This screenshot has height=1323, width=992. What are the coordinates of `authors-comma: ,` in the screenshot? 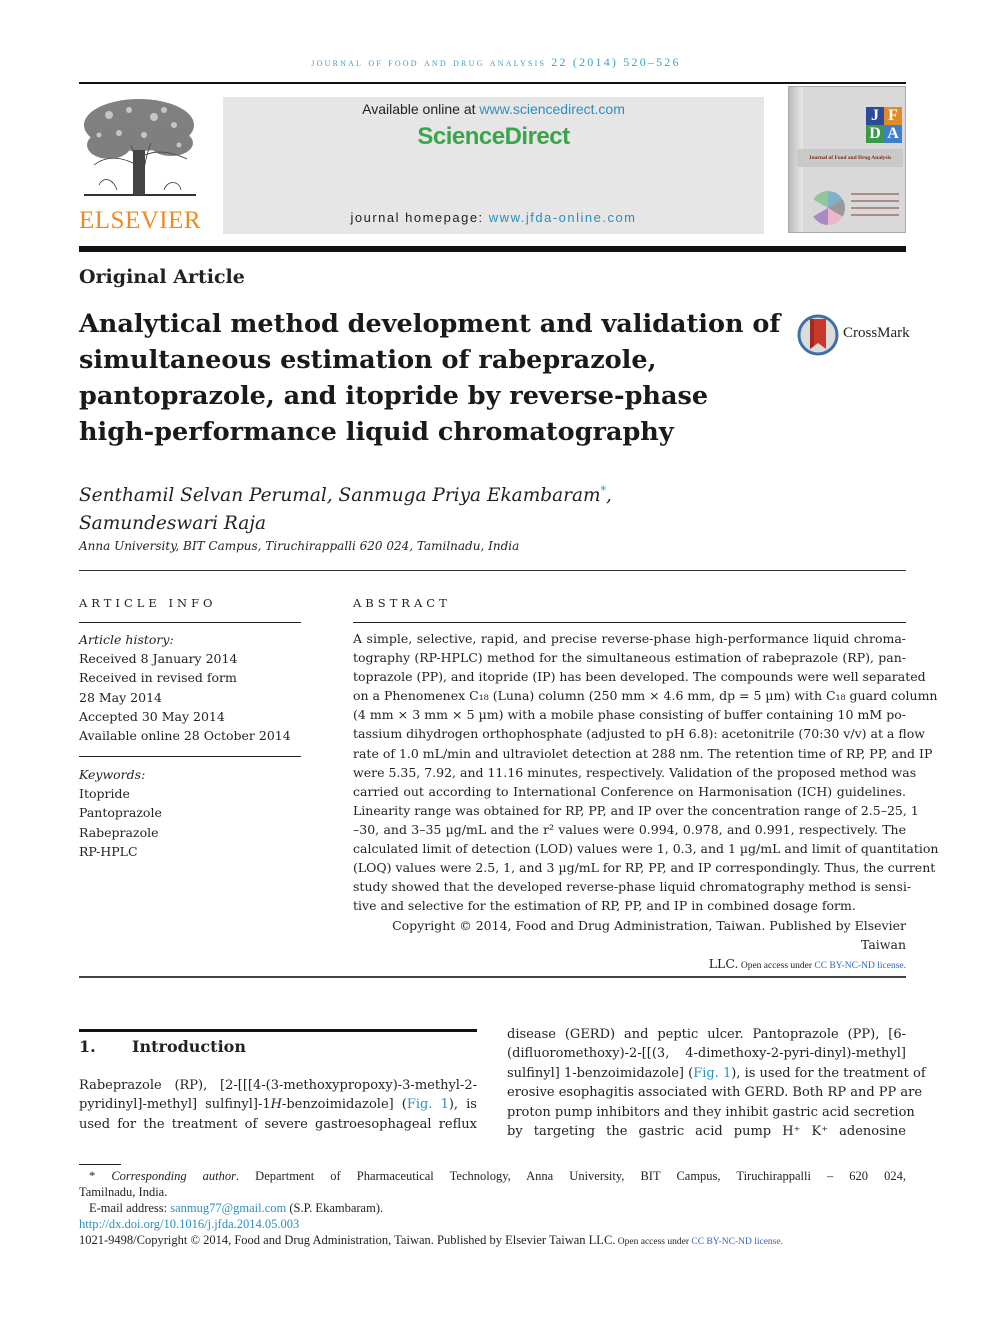 It's located at (609, 496).